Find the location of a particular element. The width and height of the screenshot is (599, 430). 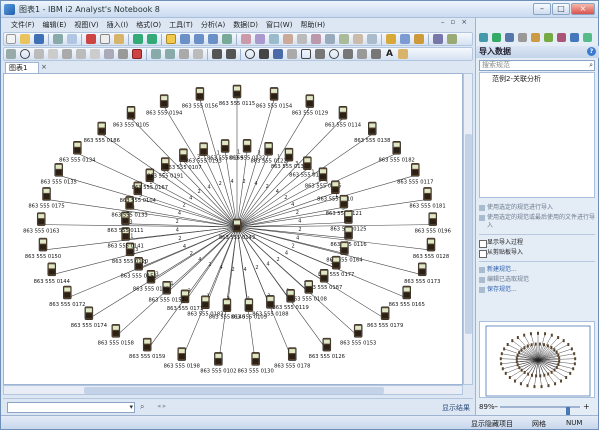

phone-node: 863 555 0117 is located at coordinates (415, 174).